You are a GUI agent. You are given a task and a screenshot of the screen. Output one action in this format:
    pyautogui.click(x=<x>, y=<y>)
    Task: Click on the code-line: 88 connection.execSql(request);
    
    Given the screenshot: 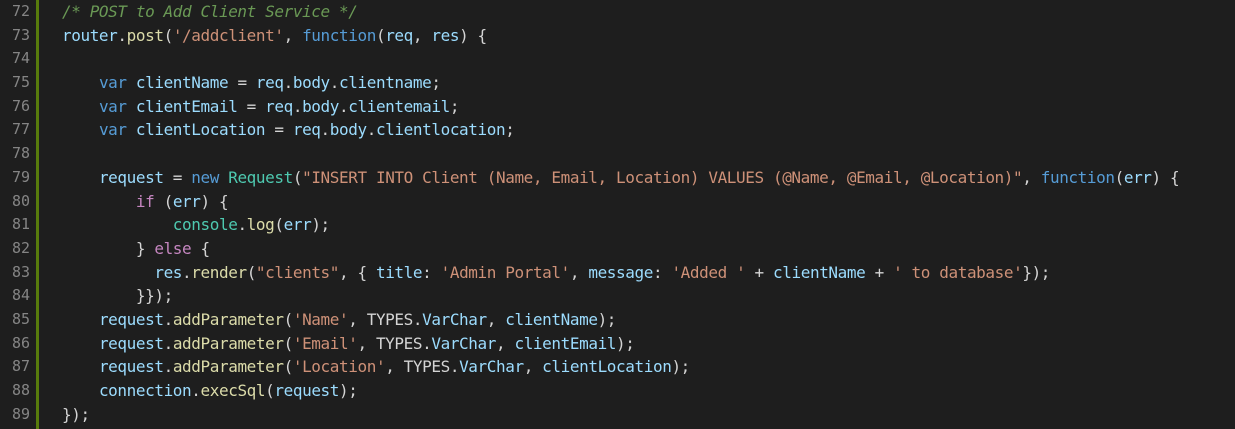 What is the action you would take?
    pyautogui.click(x=617, y=391)
    